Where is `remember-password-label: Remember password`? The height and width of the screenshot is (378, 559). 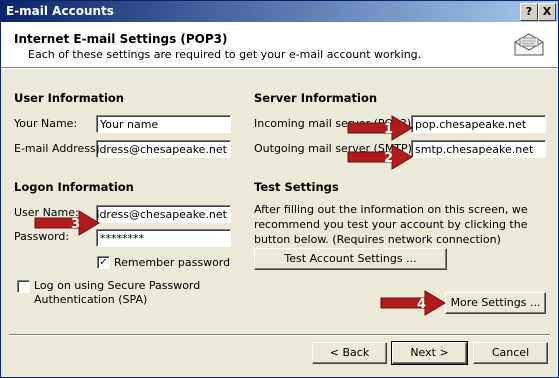 remember-password-label: Remember password is located at coordinates (172, 262).